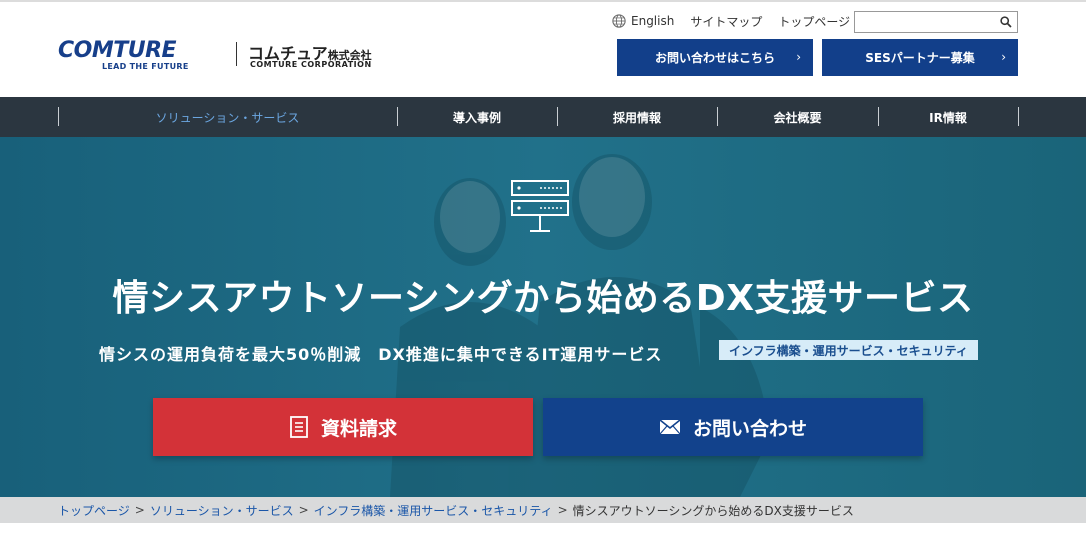 The width and height of the screenshot is (1086, 552). Describe the element at coordinates (713, 510) in the screenshot. I see `breadcrumb-current: 情シスアウトソーシングから始めるDX支援サービス` at that location.